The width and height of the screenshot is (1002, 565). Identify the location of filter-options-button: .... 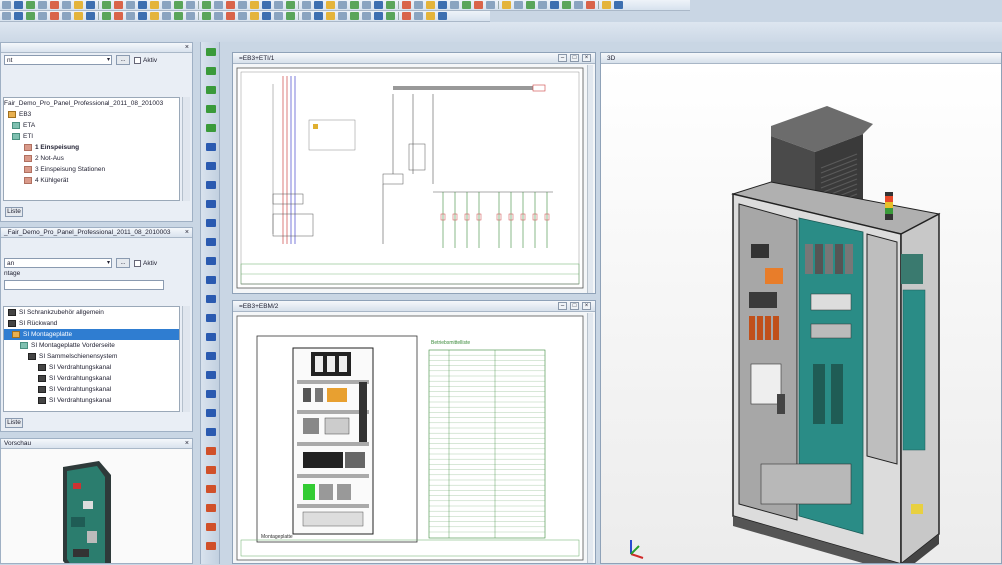
(123, 263).